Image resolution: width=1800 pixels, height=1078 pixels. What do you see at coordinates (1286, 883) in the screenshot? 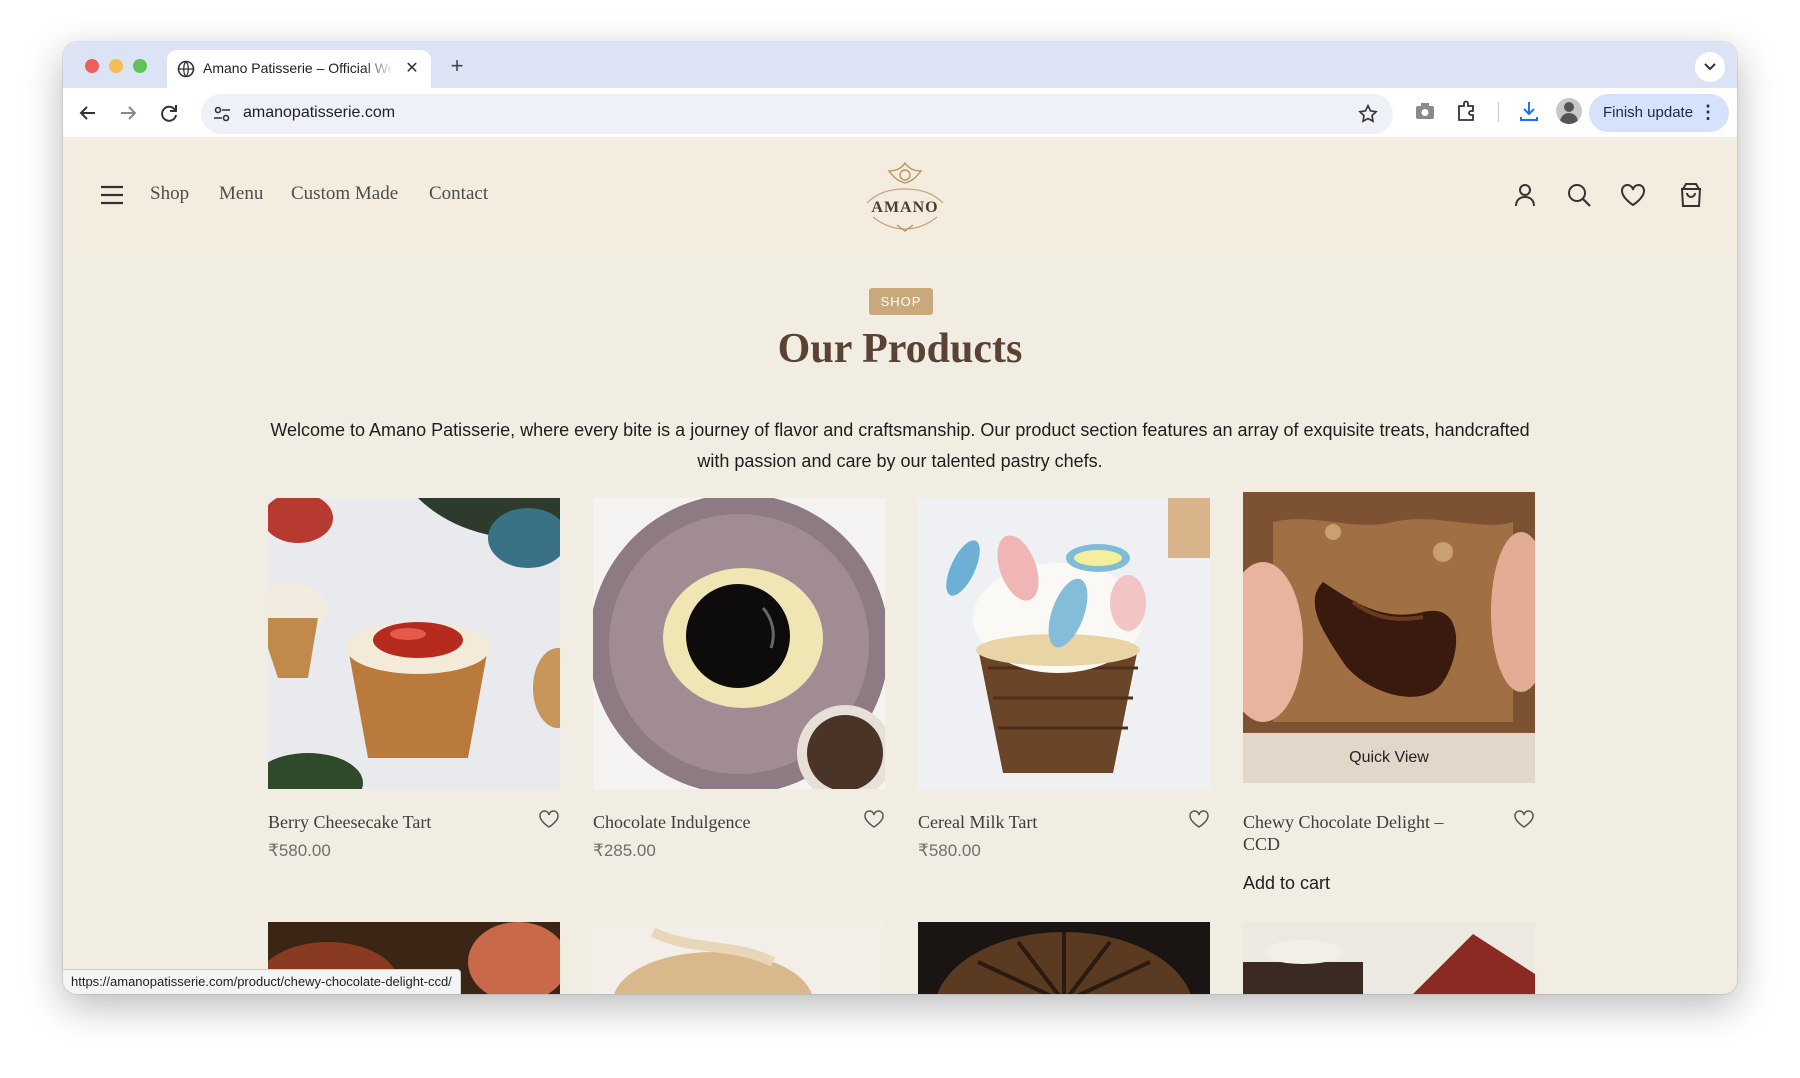
I see `add-to-cart-link: Add to cart` at bounding box center [1286, 883].